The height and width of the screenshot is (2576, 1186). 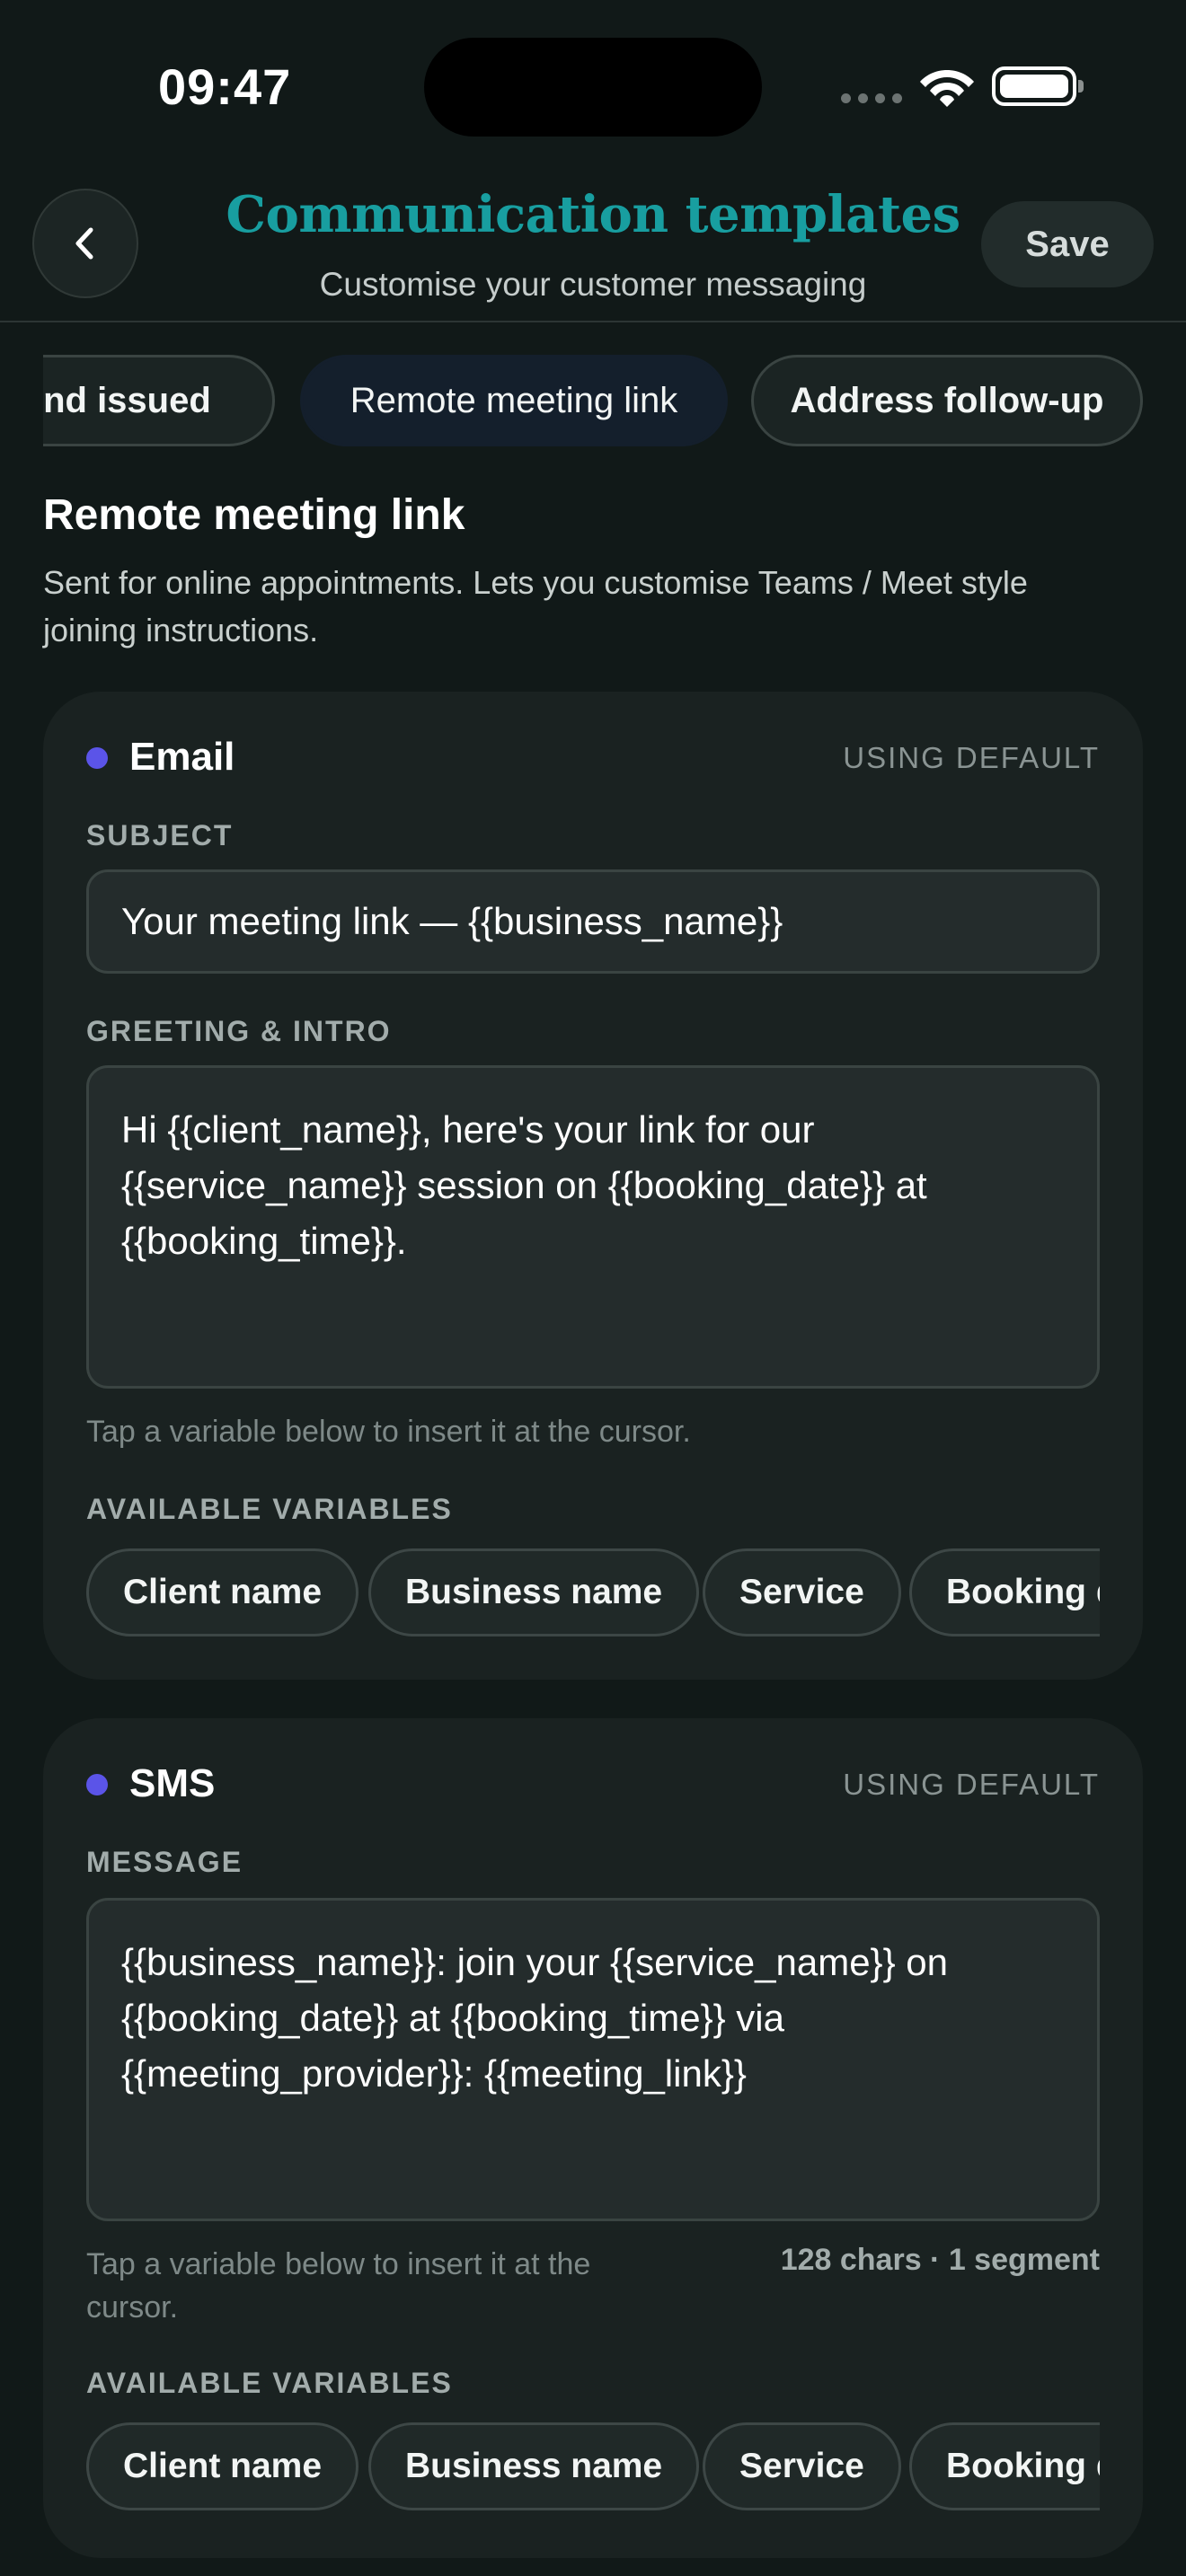 What do you see at coordinates (593, 321) in the screenshot?
I see `header-divider` at bounding box center [593, 321].